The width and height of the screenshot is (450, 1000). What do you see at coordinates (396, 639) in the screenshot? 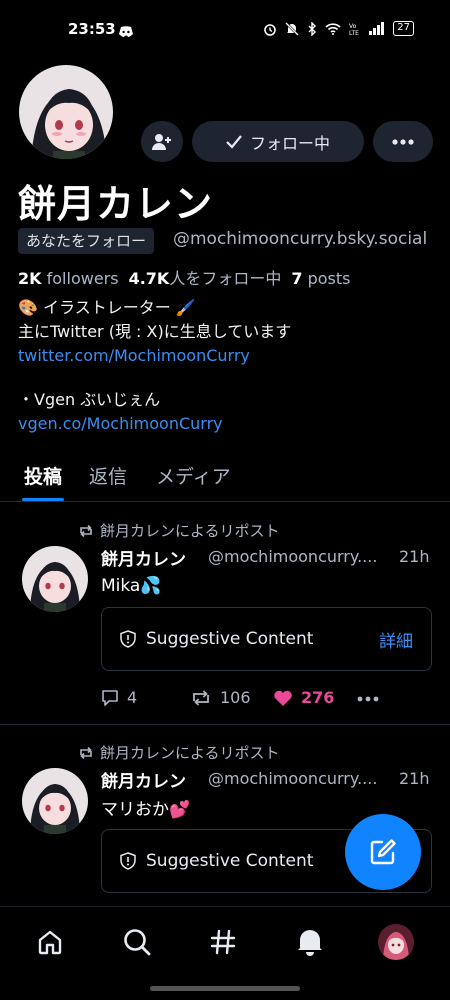
I see `content-warning-details-button: 詳細` at bounding box center [396, 639].